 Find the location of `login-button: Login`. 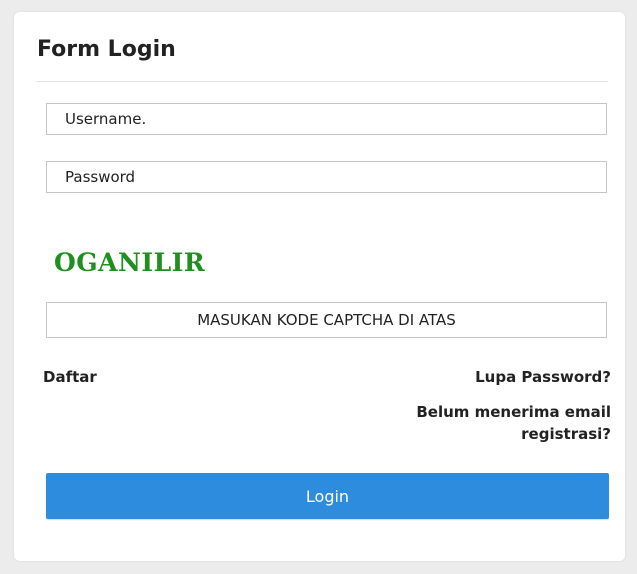

login-button: Login is located at coordinates (327, 496).